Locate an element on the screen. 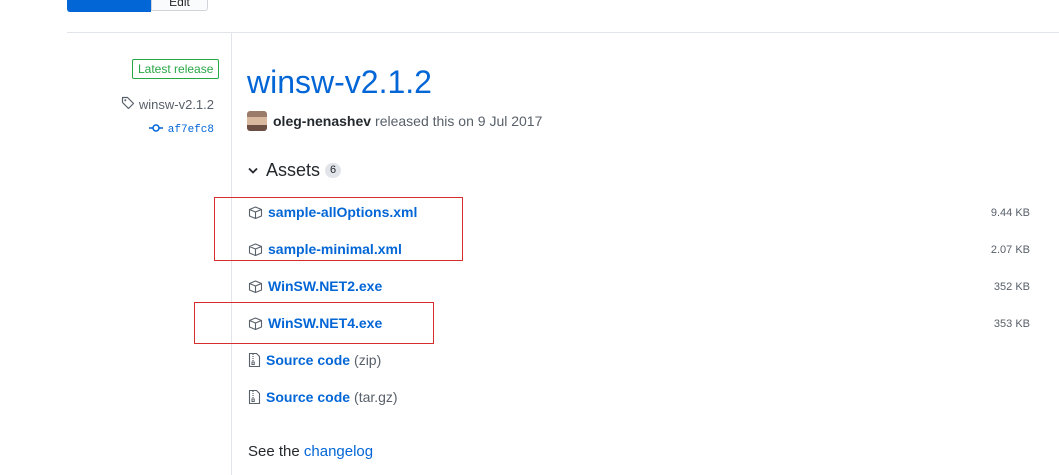  asset-suffix: (tar.gz) is located at coordinates (376, 397).